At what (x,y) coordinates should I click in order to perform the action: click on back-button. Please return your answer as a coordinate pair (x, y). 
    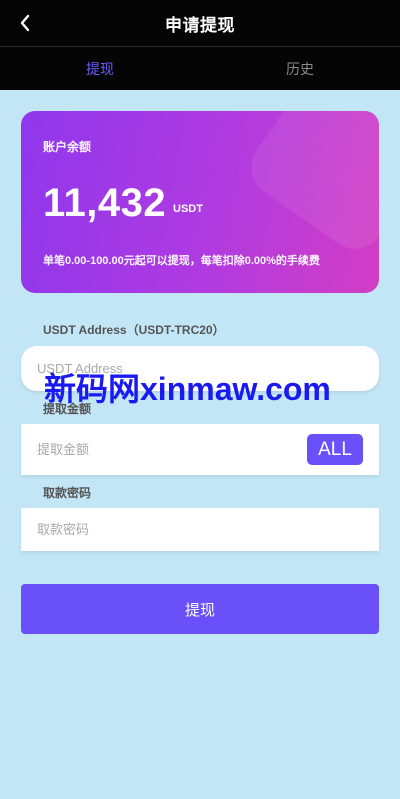
    Looking at the image, I should click on (25, 23).